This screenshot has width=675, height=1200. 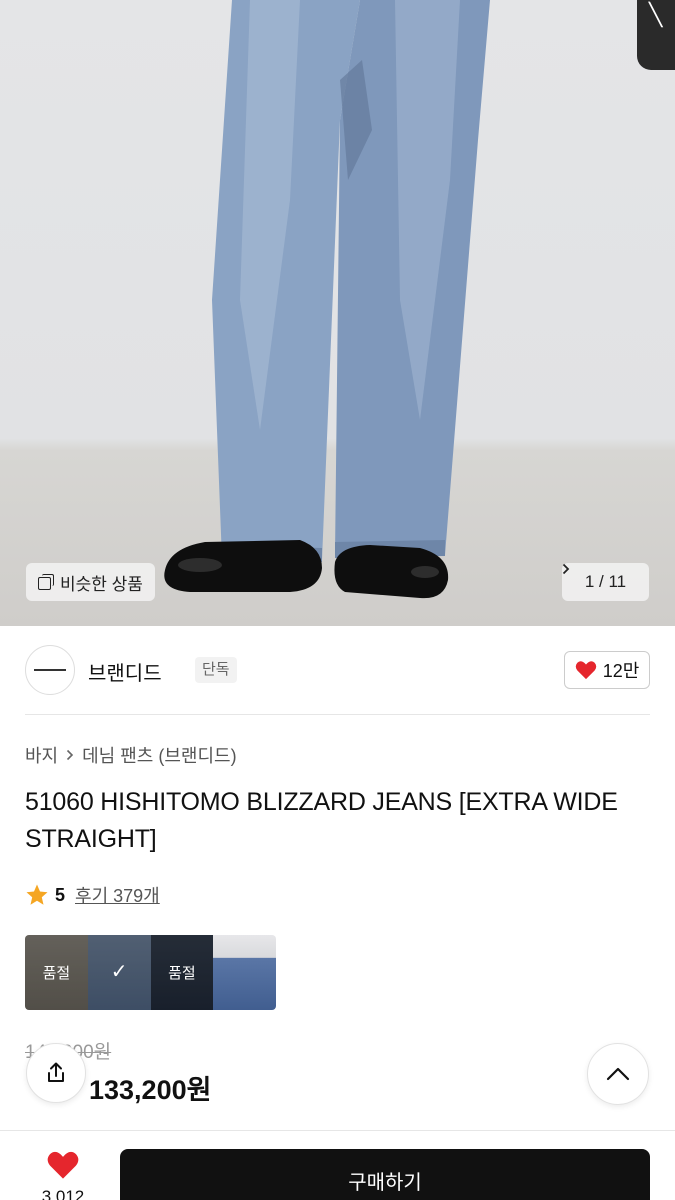 I want to click on chevron-up-icon, so click(x=618, y=1074).